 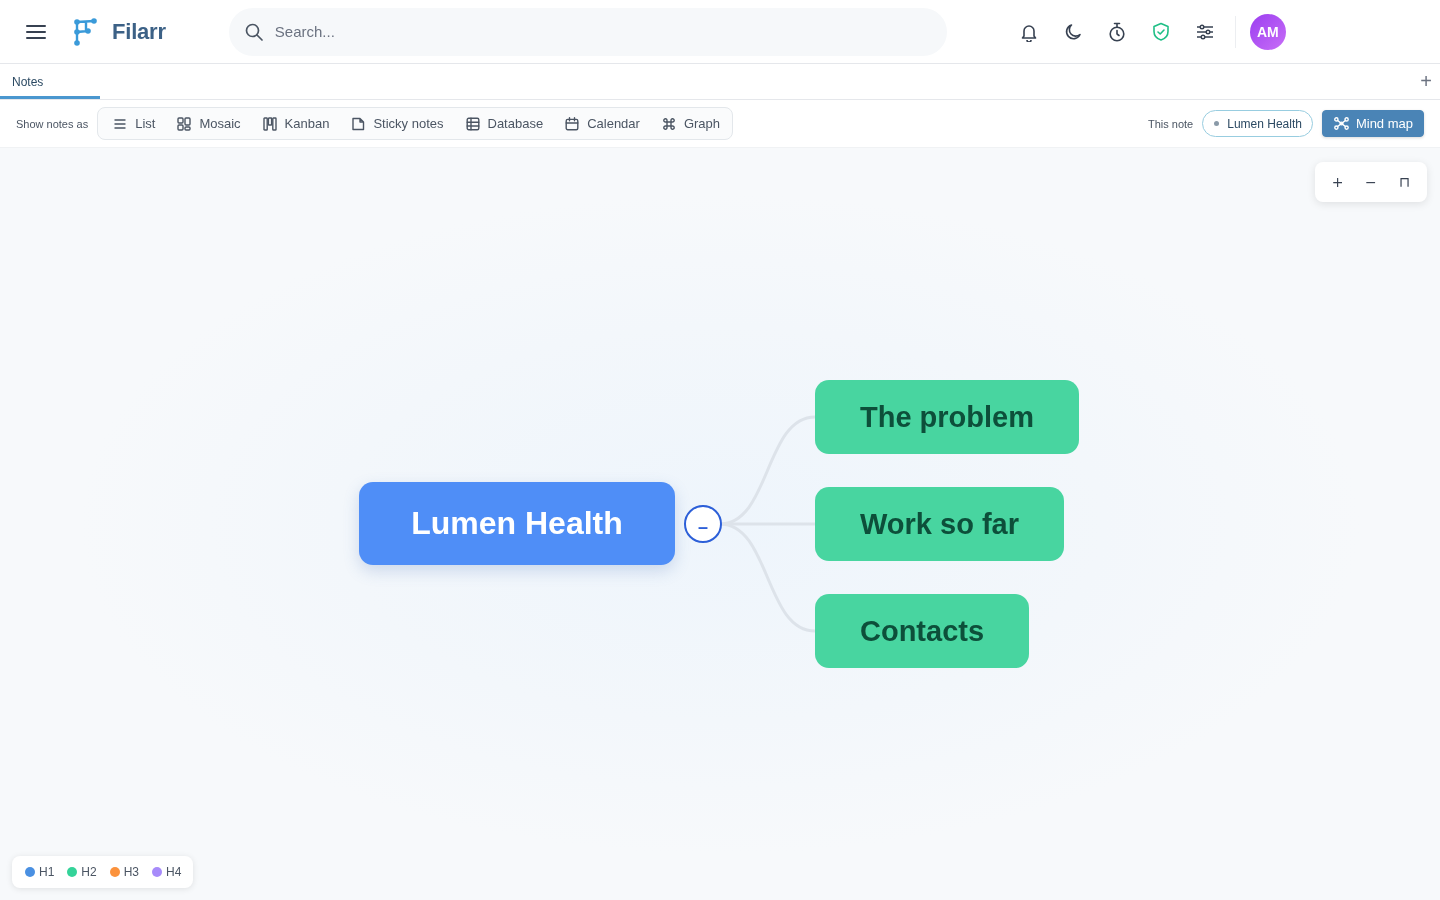 What do you see at coordinates (131, 872) in the screenshot?
I see `legend-label: H3` at bounding box center [131, 872].